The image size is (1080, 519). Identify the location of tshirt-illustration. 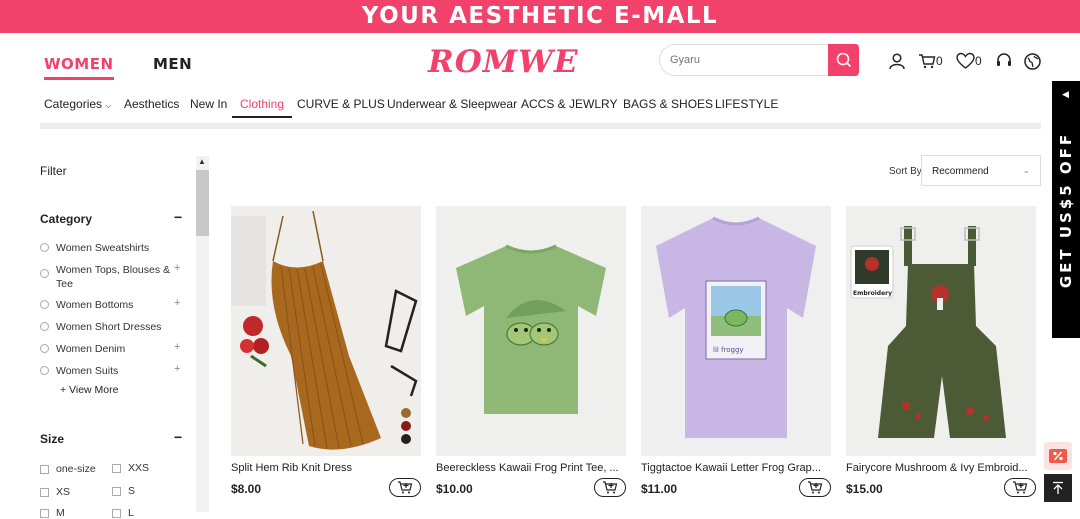
(531, 331).